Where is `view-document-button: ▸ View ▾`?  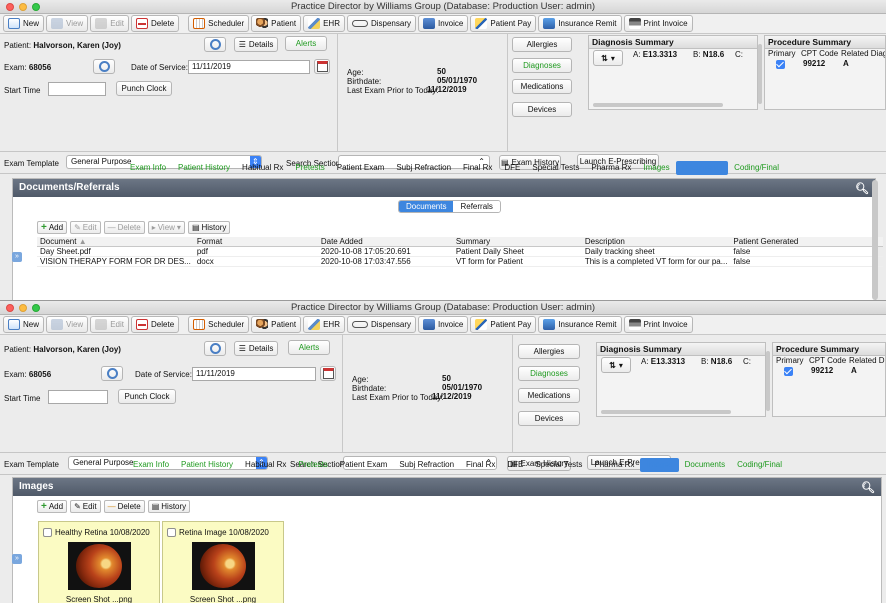
view-document-button: ▸ View ▾ is located at coordinates (166, 227).